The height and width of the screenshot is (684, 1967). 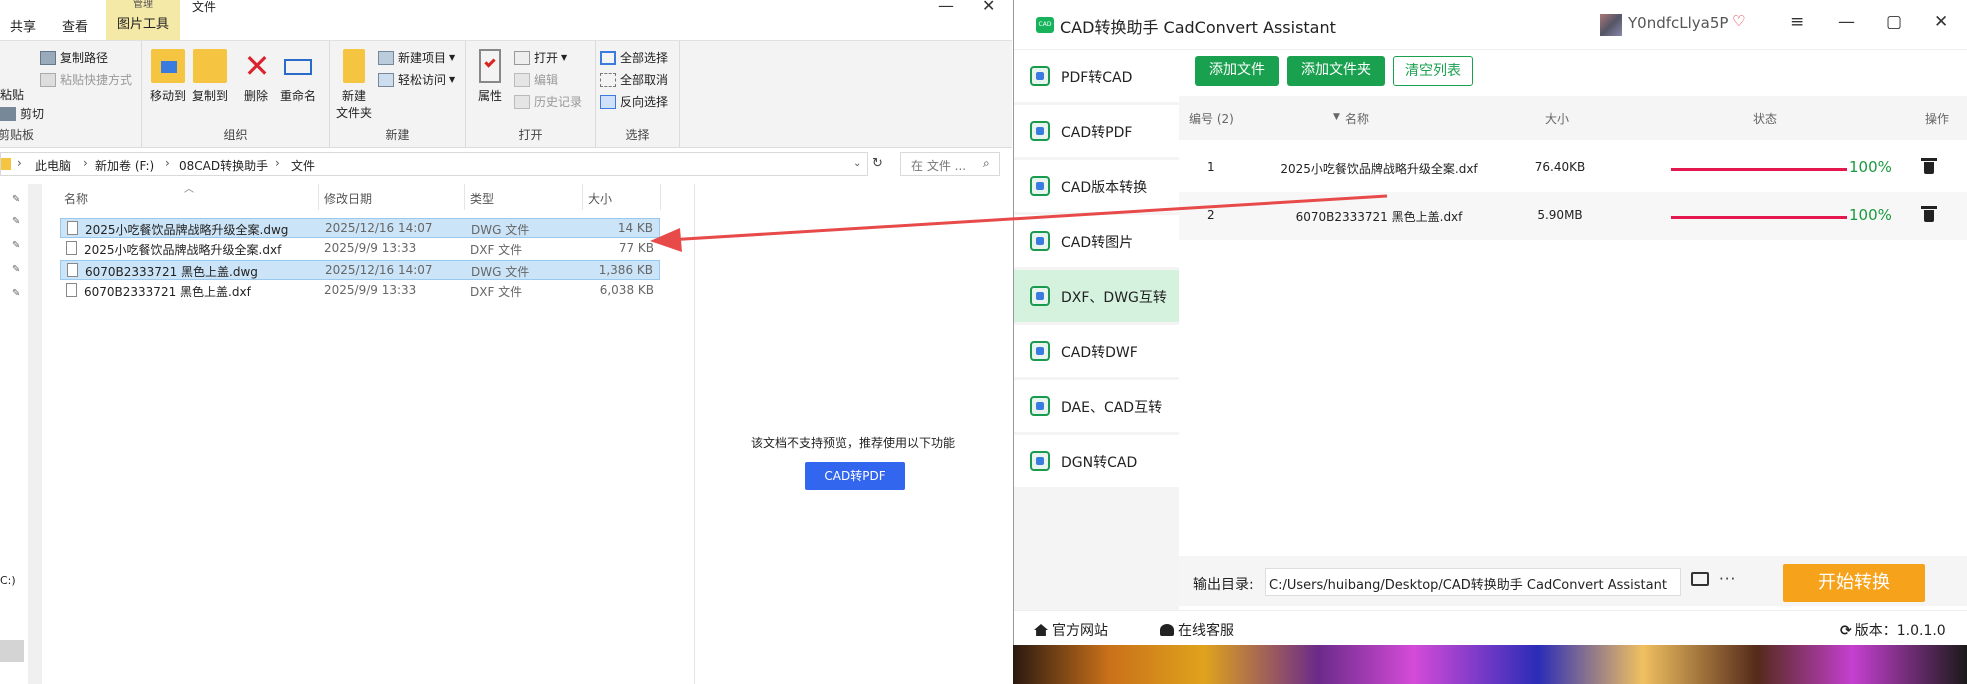 What do you see at coordinates (1096, 406) in the screenshot?
I see `sidebar-item: DAE、CAD互转` at bounding box center [1096, 406].